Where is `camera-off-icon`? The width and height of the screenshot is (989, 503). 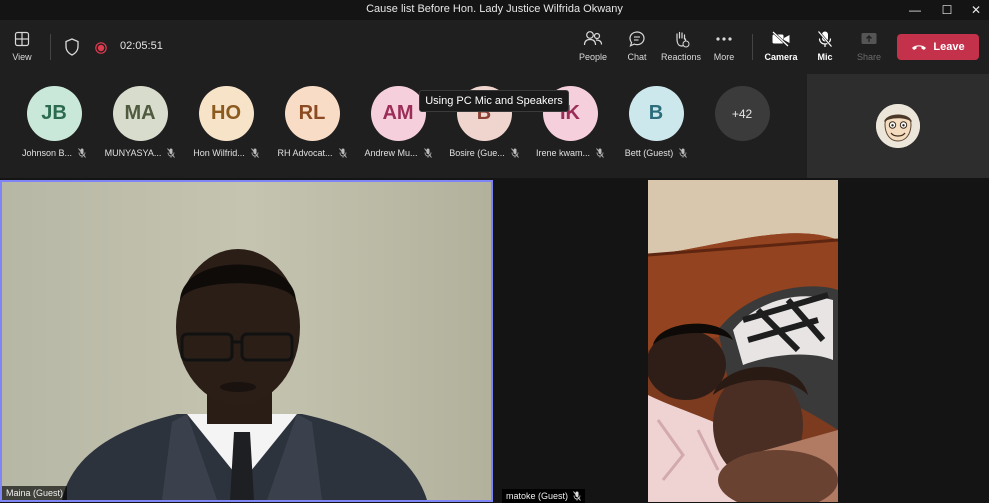 camera-off-icon is located at coordinates (781, 39).